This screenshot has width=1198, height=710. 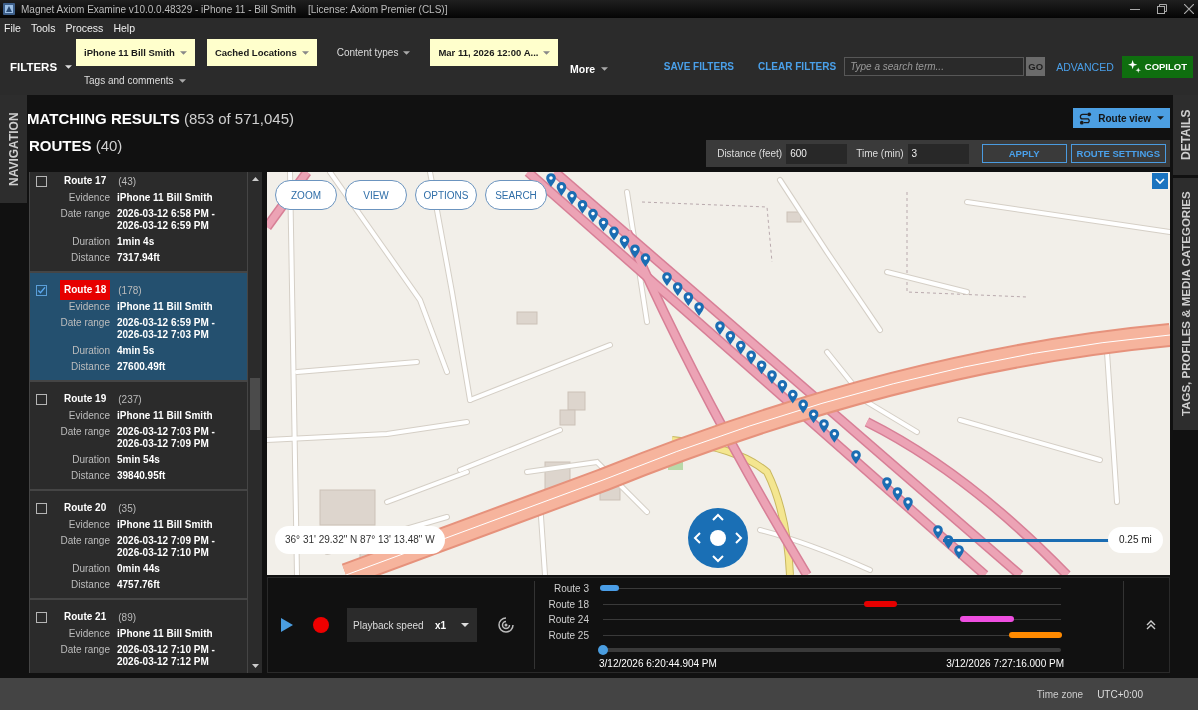 What do you see at coordinates (1005, 664) in the screenshot?
I see `time-label: 3/12/2026 7:27:16.000 PM` at bounding box center [1005, 664].